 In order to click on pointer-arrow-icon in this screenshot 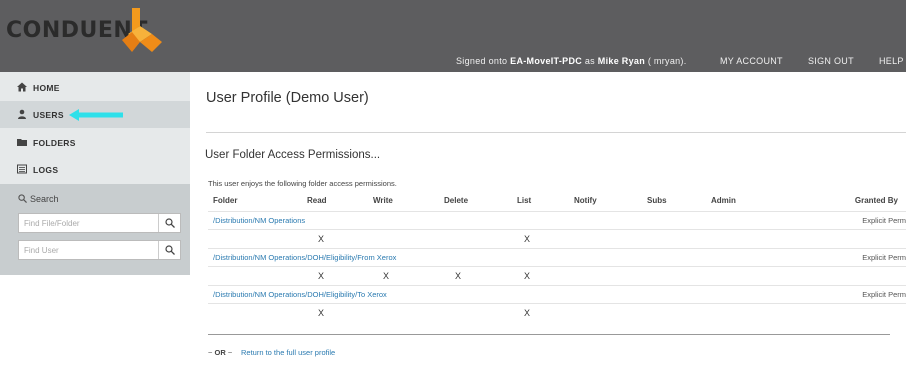, I will do `click(96, 115)`.